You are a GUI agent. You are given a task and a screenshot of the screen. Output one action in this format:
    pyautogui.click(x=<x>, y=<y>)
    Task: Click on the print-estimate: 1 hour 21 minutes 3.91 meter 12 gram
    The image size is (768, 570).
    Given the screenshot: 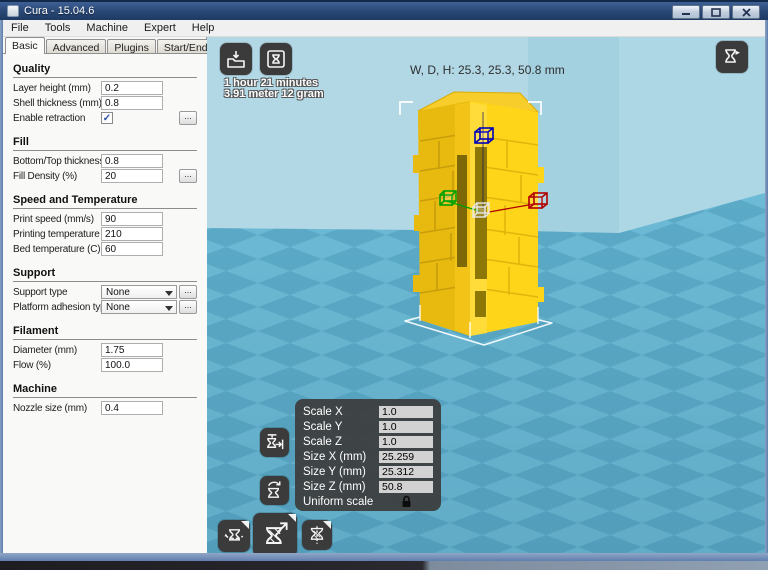 What is the action you would take?
    pyautogui.click(x=274, y=89)
    